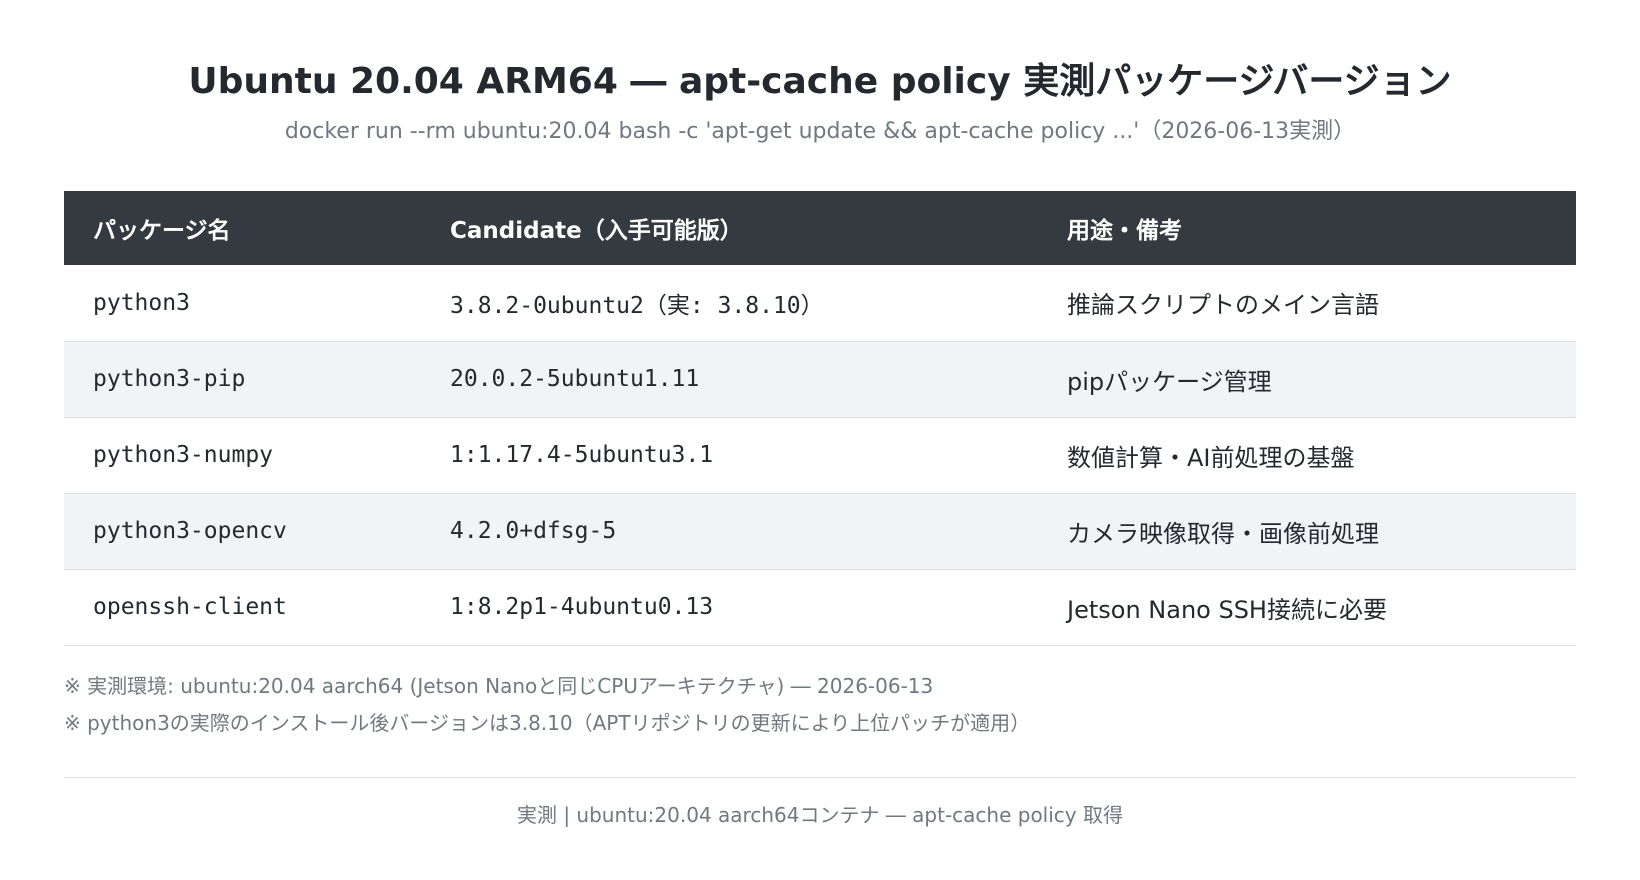 The image size is (1640, 880). What do you see at coordinates (169, 379) in the screenshot?
I see `package-name-cell: python3-pip` at bounding box center [169, 379].